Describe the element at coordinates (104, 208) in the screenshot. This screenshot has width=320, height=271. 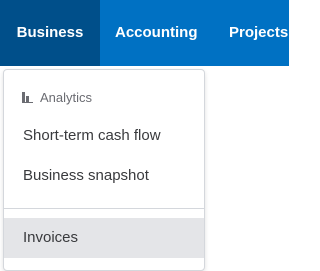
I see `menu-divider` at that location.